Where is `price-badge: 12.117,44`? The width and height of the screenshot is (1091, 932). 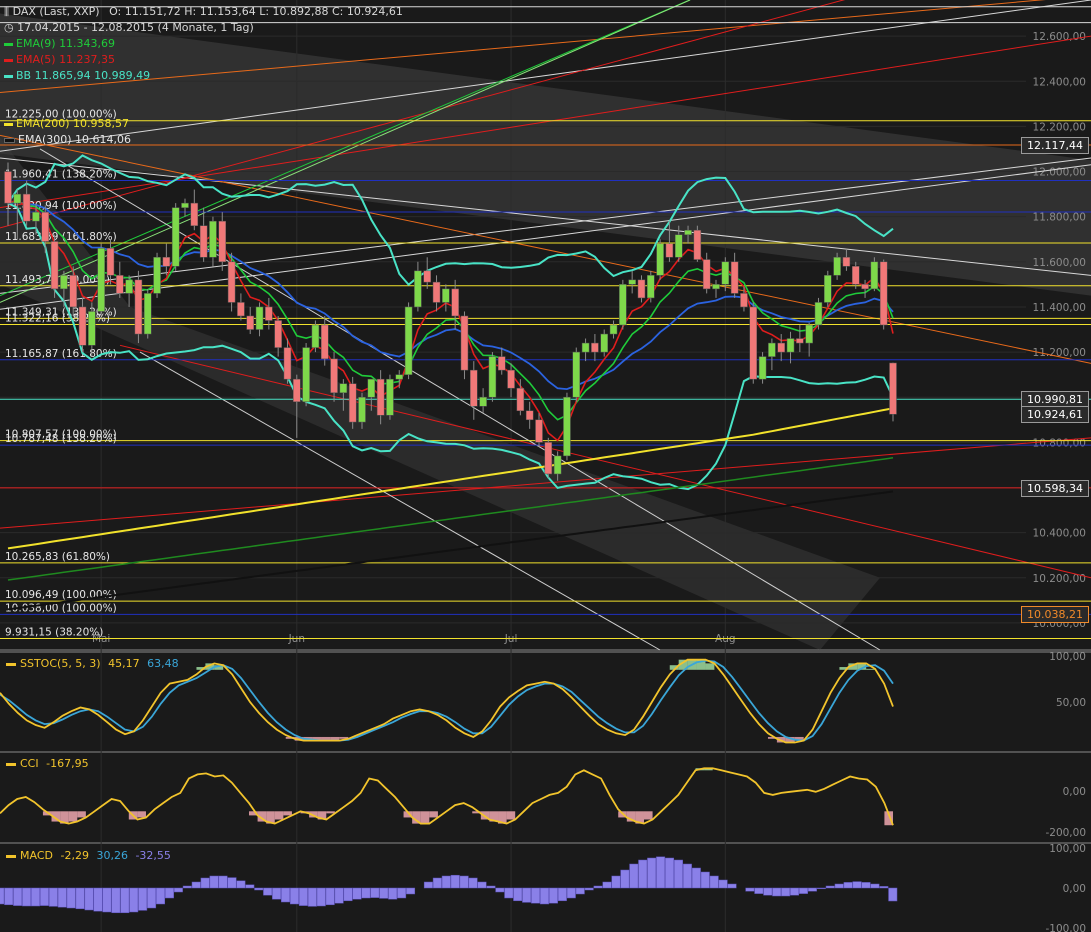
price-badge: 12.117,44 is located at coordinates (1055, 146).